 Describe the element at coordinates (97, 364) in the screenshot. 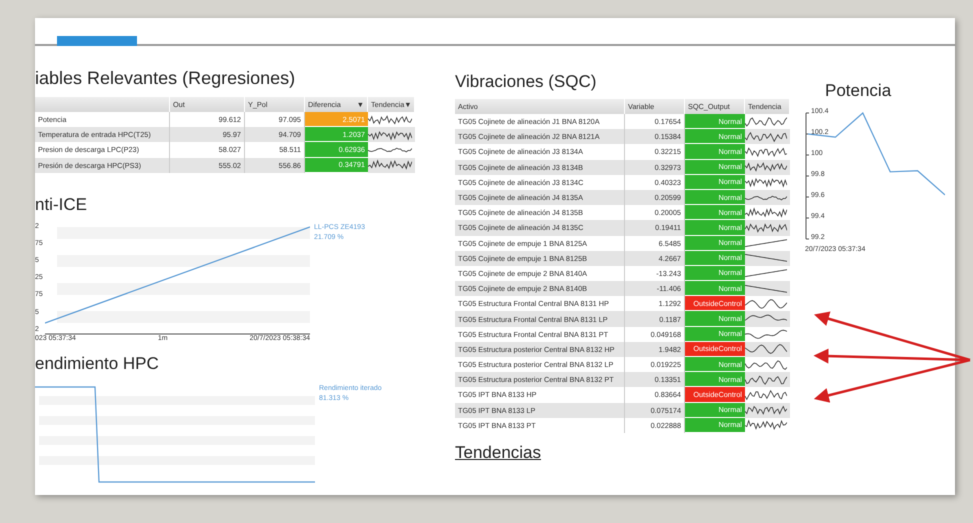

I see `section-title: endimiento HPC` at that location.